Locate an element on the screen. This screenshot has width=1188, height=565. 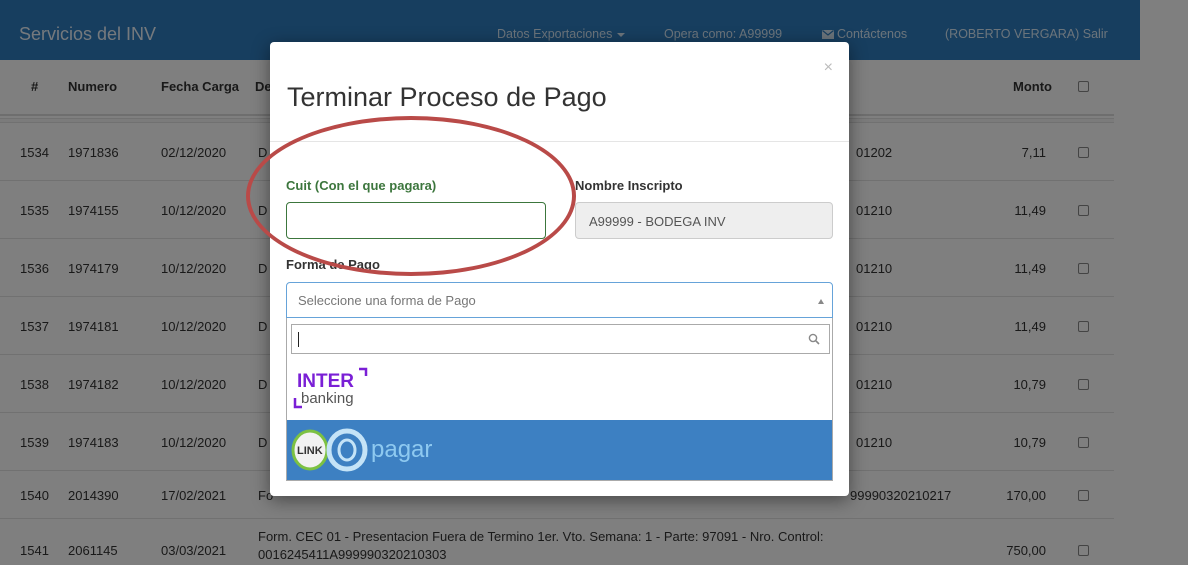
option-link-pagar: LINK pagar is located at coordinates (559, 450).